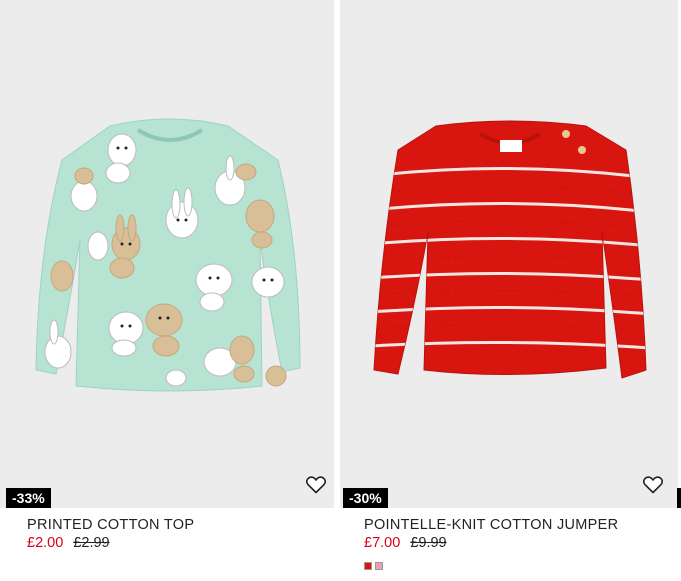 This screenshot has width=681, height=581. Describe the element at coordinates (491, 525) in the screenshot. I see `product-title-link: POINTELLE-KNIT COTTON JUMPER` at that location.